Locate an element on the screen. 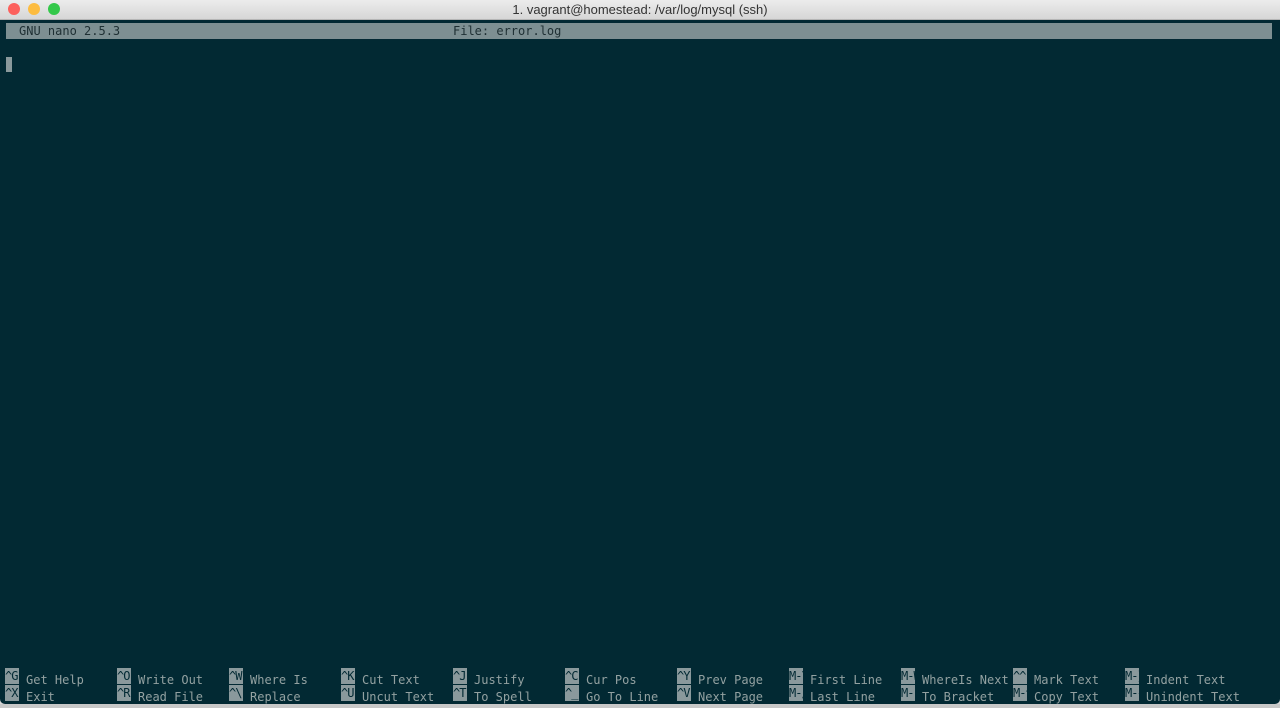 This screenshot has height=708, width=1280. shortcut-item: ^U Uncut Text is located at coordinates (387, 695).